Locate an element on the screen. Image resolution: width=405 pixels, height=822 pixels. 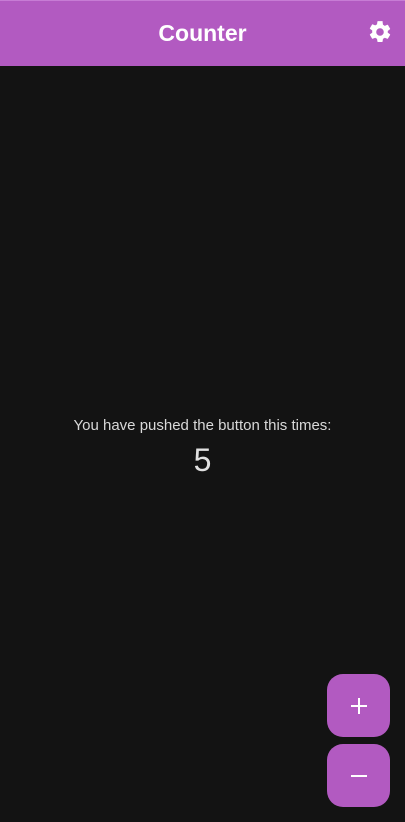
counter-message: You have pushed the button this times: is located at coordinates (202, 425).